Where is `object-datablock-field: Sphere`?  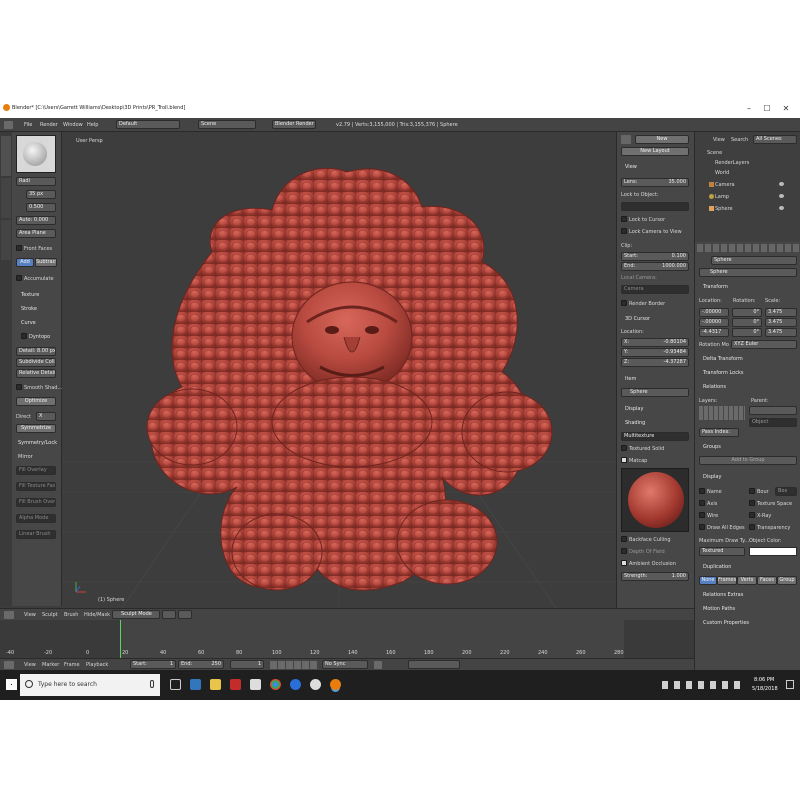 object-datablock-field: Sphere is located at coordinates (748, 272).